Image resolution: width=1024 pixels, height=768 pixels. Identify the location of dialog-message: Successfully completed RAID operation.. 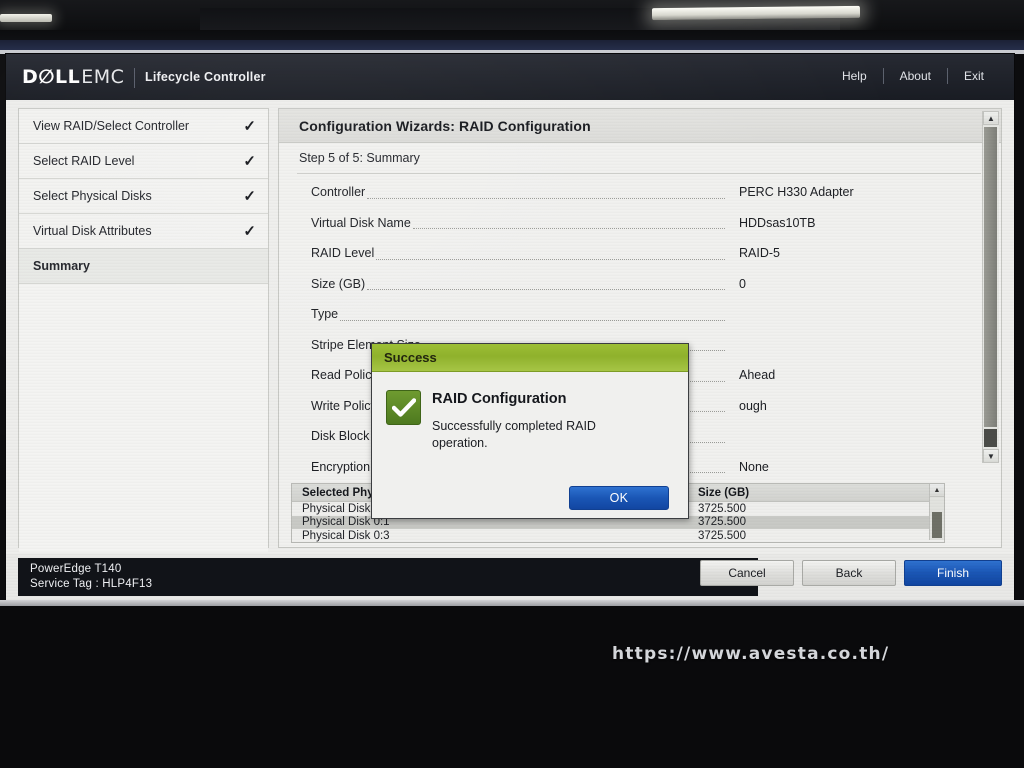
(514, 434).